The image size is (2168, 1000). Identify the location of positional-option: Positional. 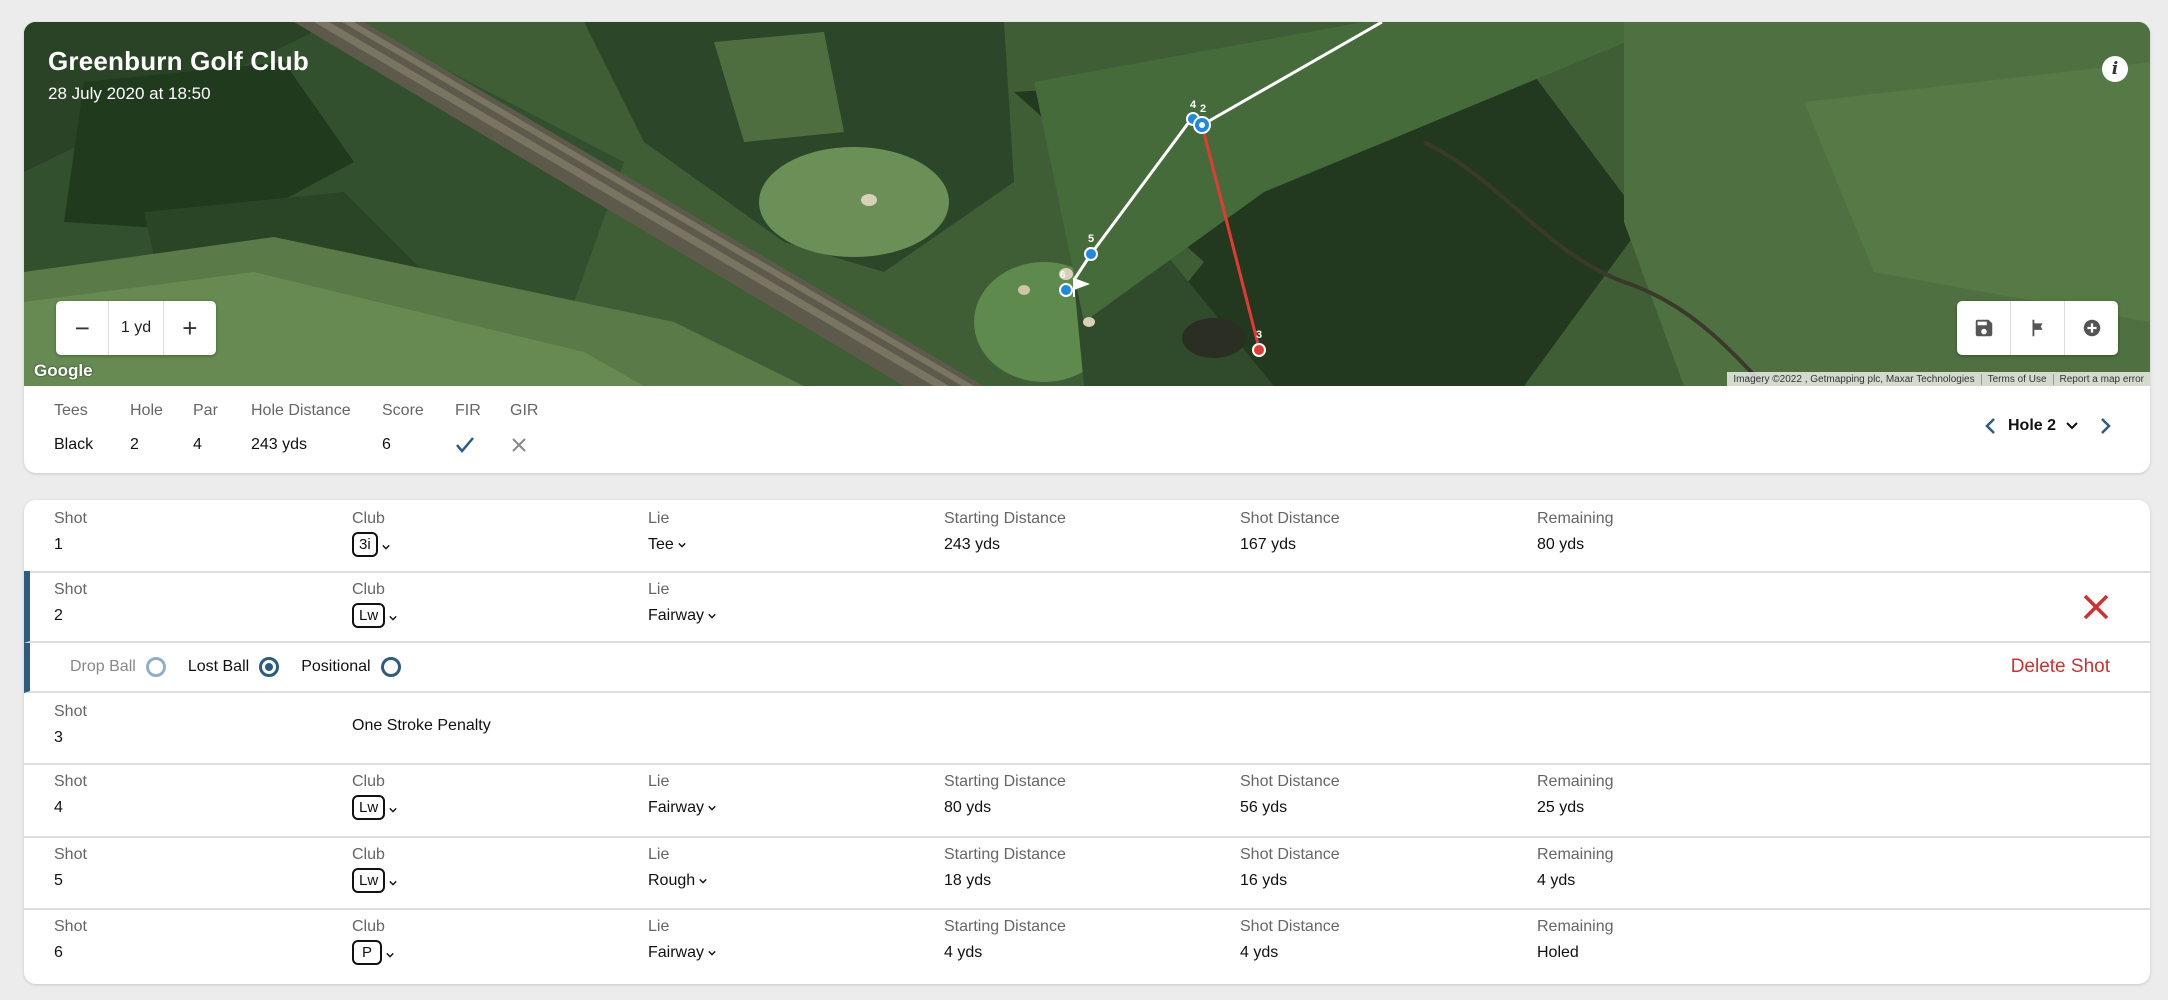
(351, 667).